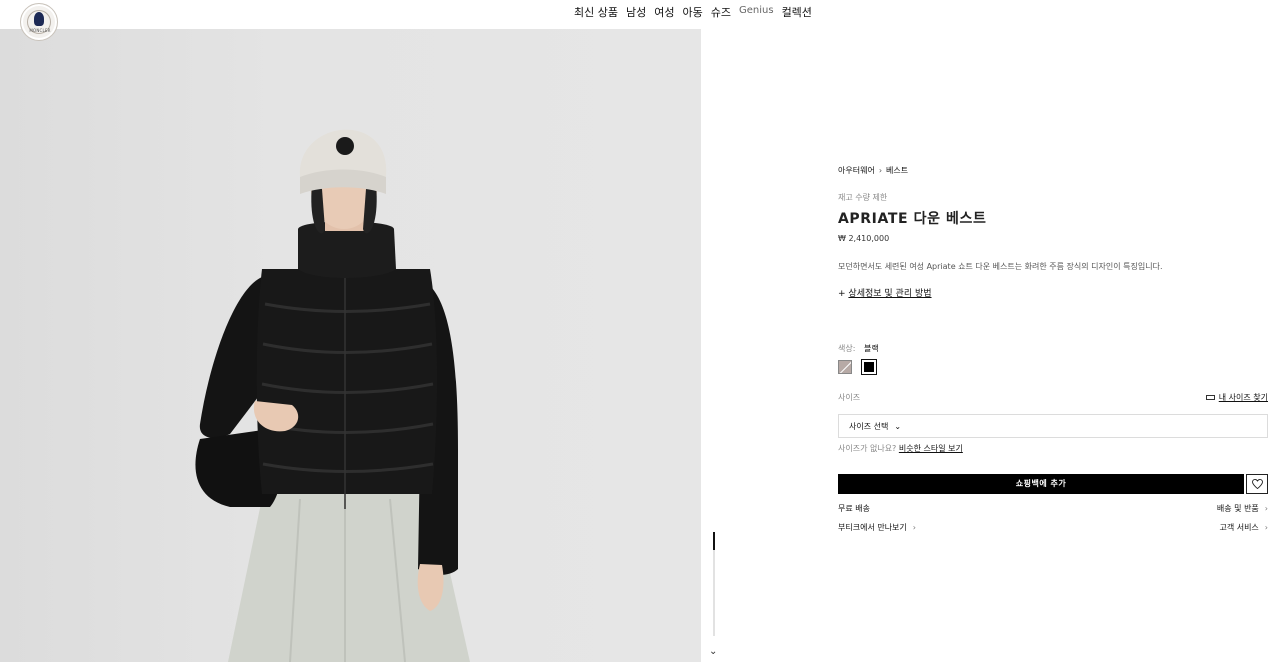  Describe the element at coordinates (1210, 397) in the screenshot. I see `ruler-icon` at that location.